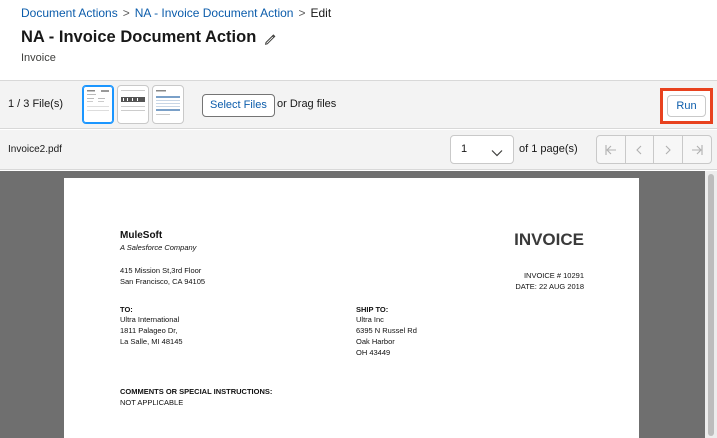 This screenshot has height=438, width=717. I want to click on page-count-text: of 1 page(s), so click(548, 149).